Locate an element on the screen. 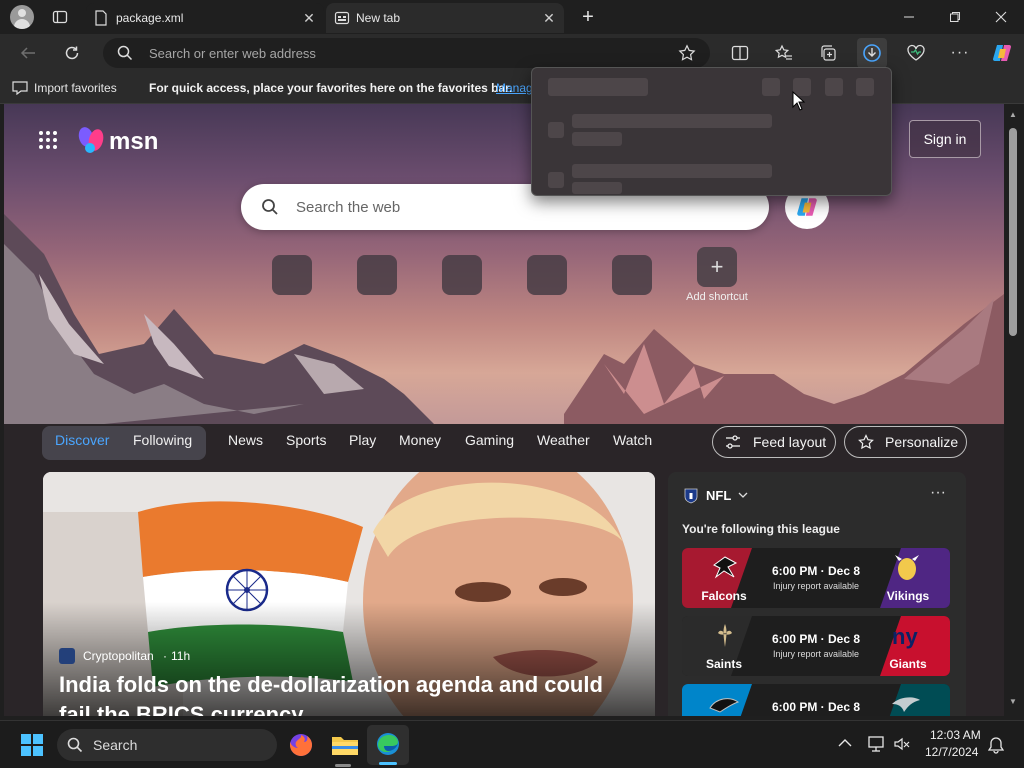 The height and width of the screenshot is (768, 1024). news-age: 11h is located at coordinates (181, 656).